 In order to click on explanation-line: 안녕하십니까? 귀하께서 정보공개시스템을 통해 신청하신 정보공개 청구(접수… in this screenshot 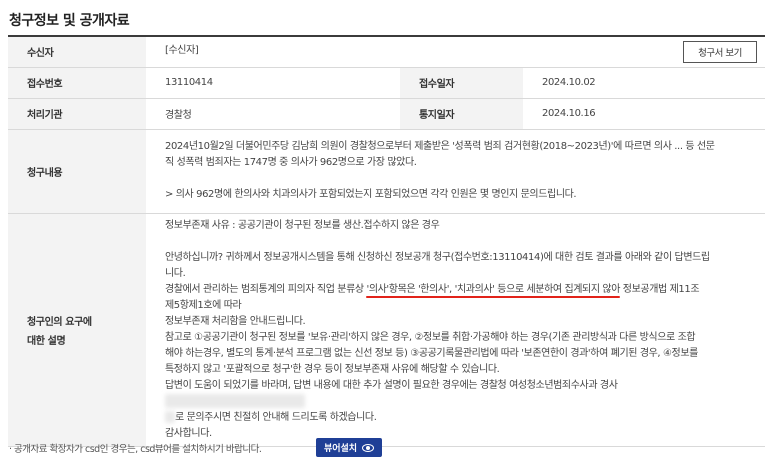, I will do `click(437, 257)`.